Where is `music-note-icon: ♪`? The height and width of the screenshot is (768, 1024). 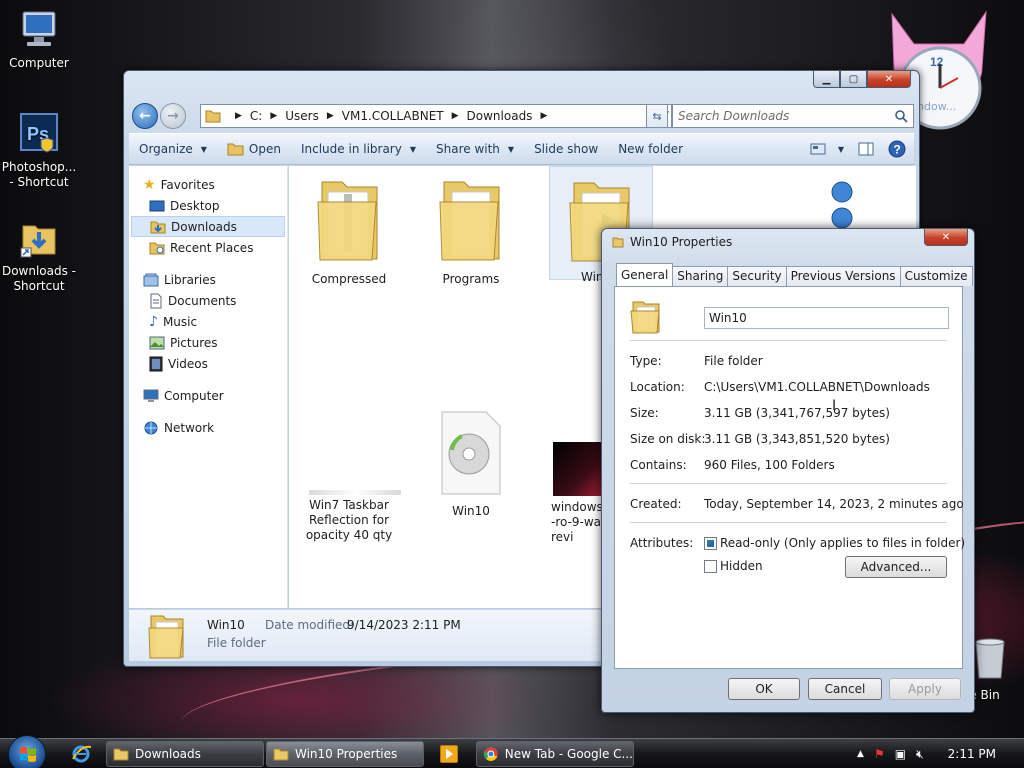
music-note-icon: ♪ is located at coordinates (153, 321).